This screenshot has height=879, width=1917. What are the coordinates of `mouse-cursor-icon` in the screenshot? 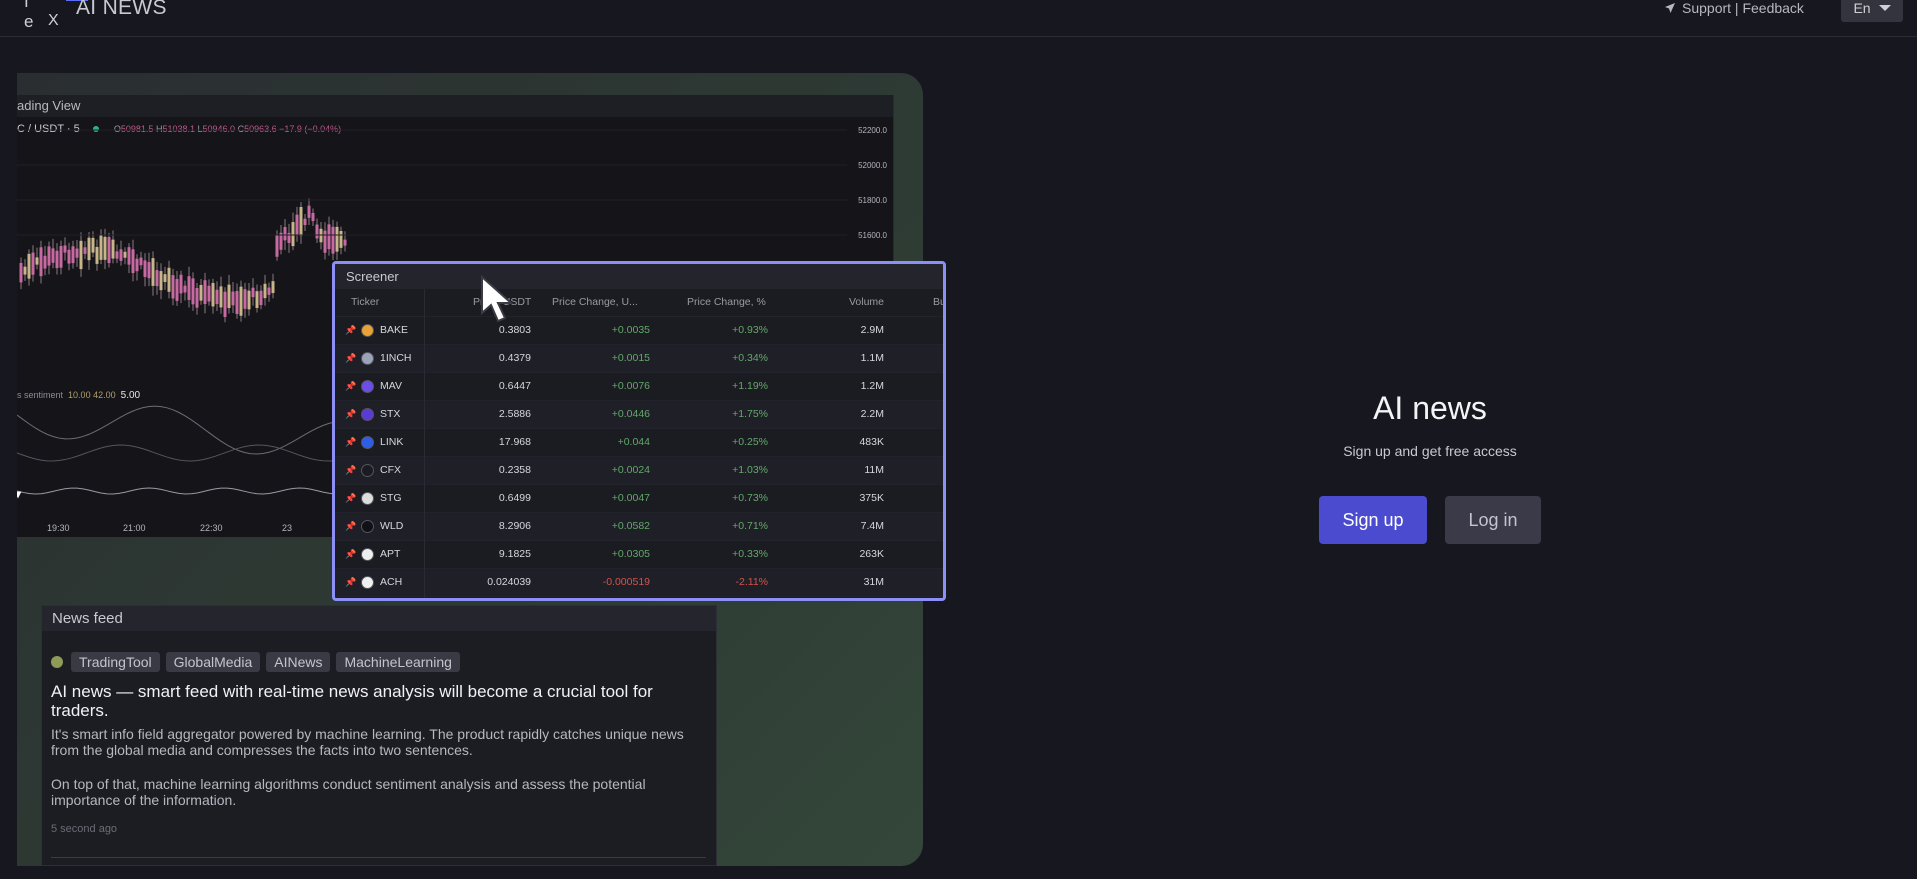 It's located at (497, 299).